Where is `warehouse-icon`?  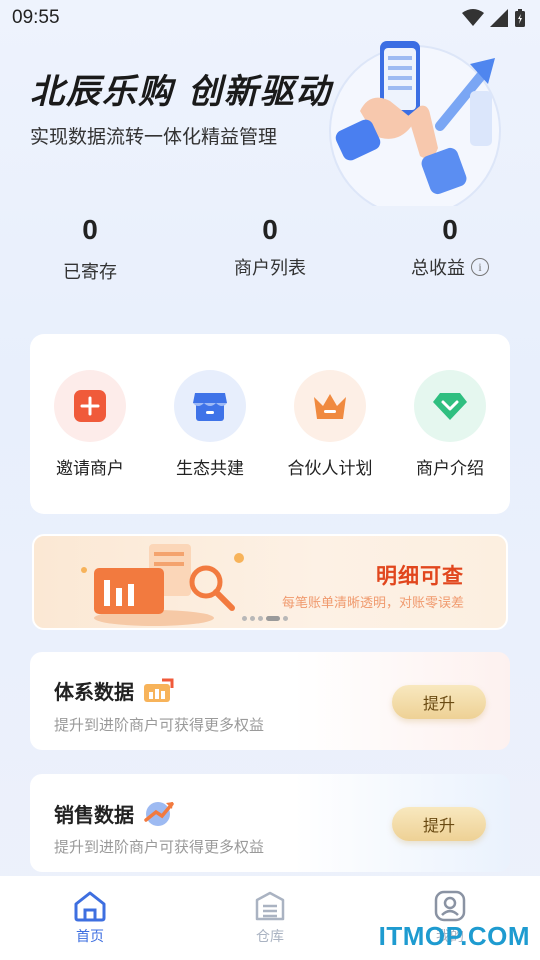 warehouse-icon is located at coordinates (270, 906).